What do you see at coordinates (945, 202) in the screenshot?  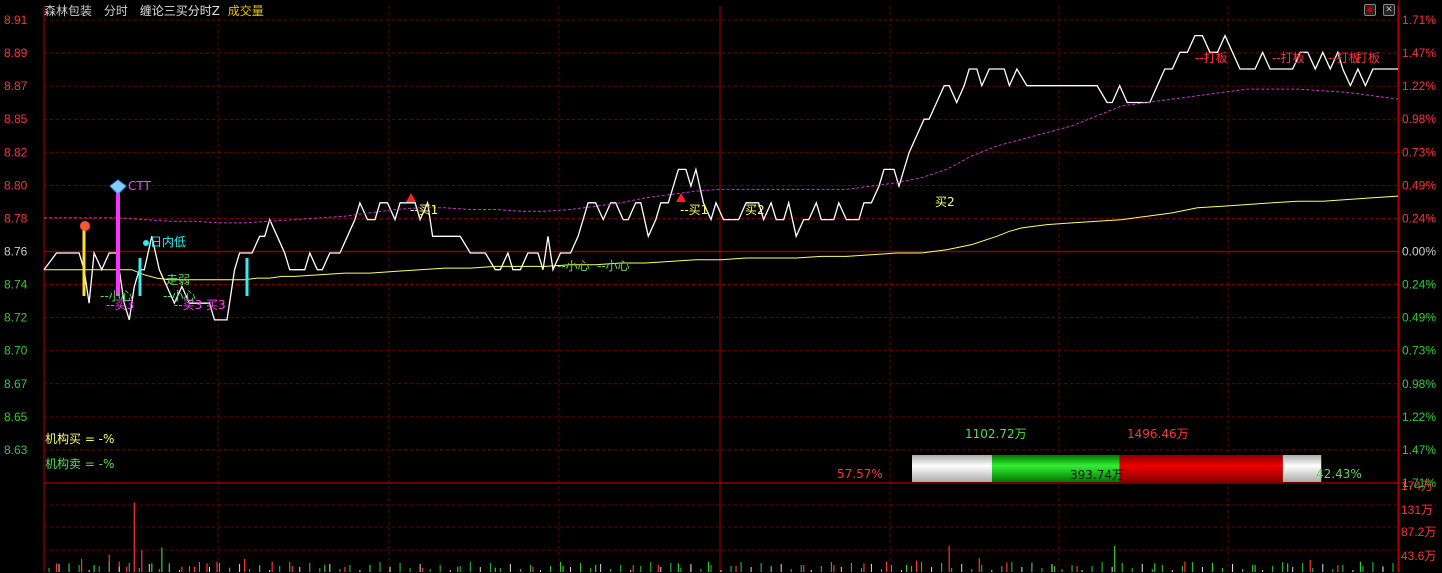 I see `signal-label-buy2-b: 买2` at bounding box center [945, 202].